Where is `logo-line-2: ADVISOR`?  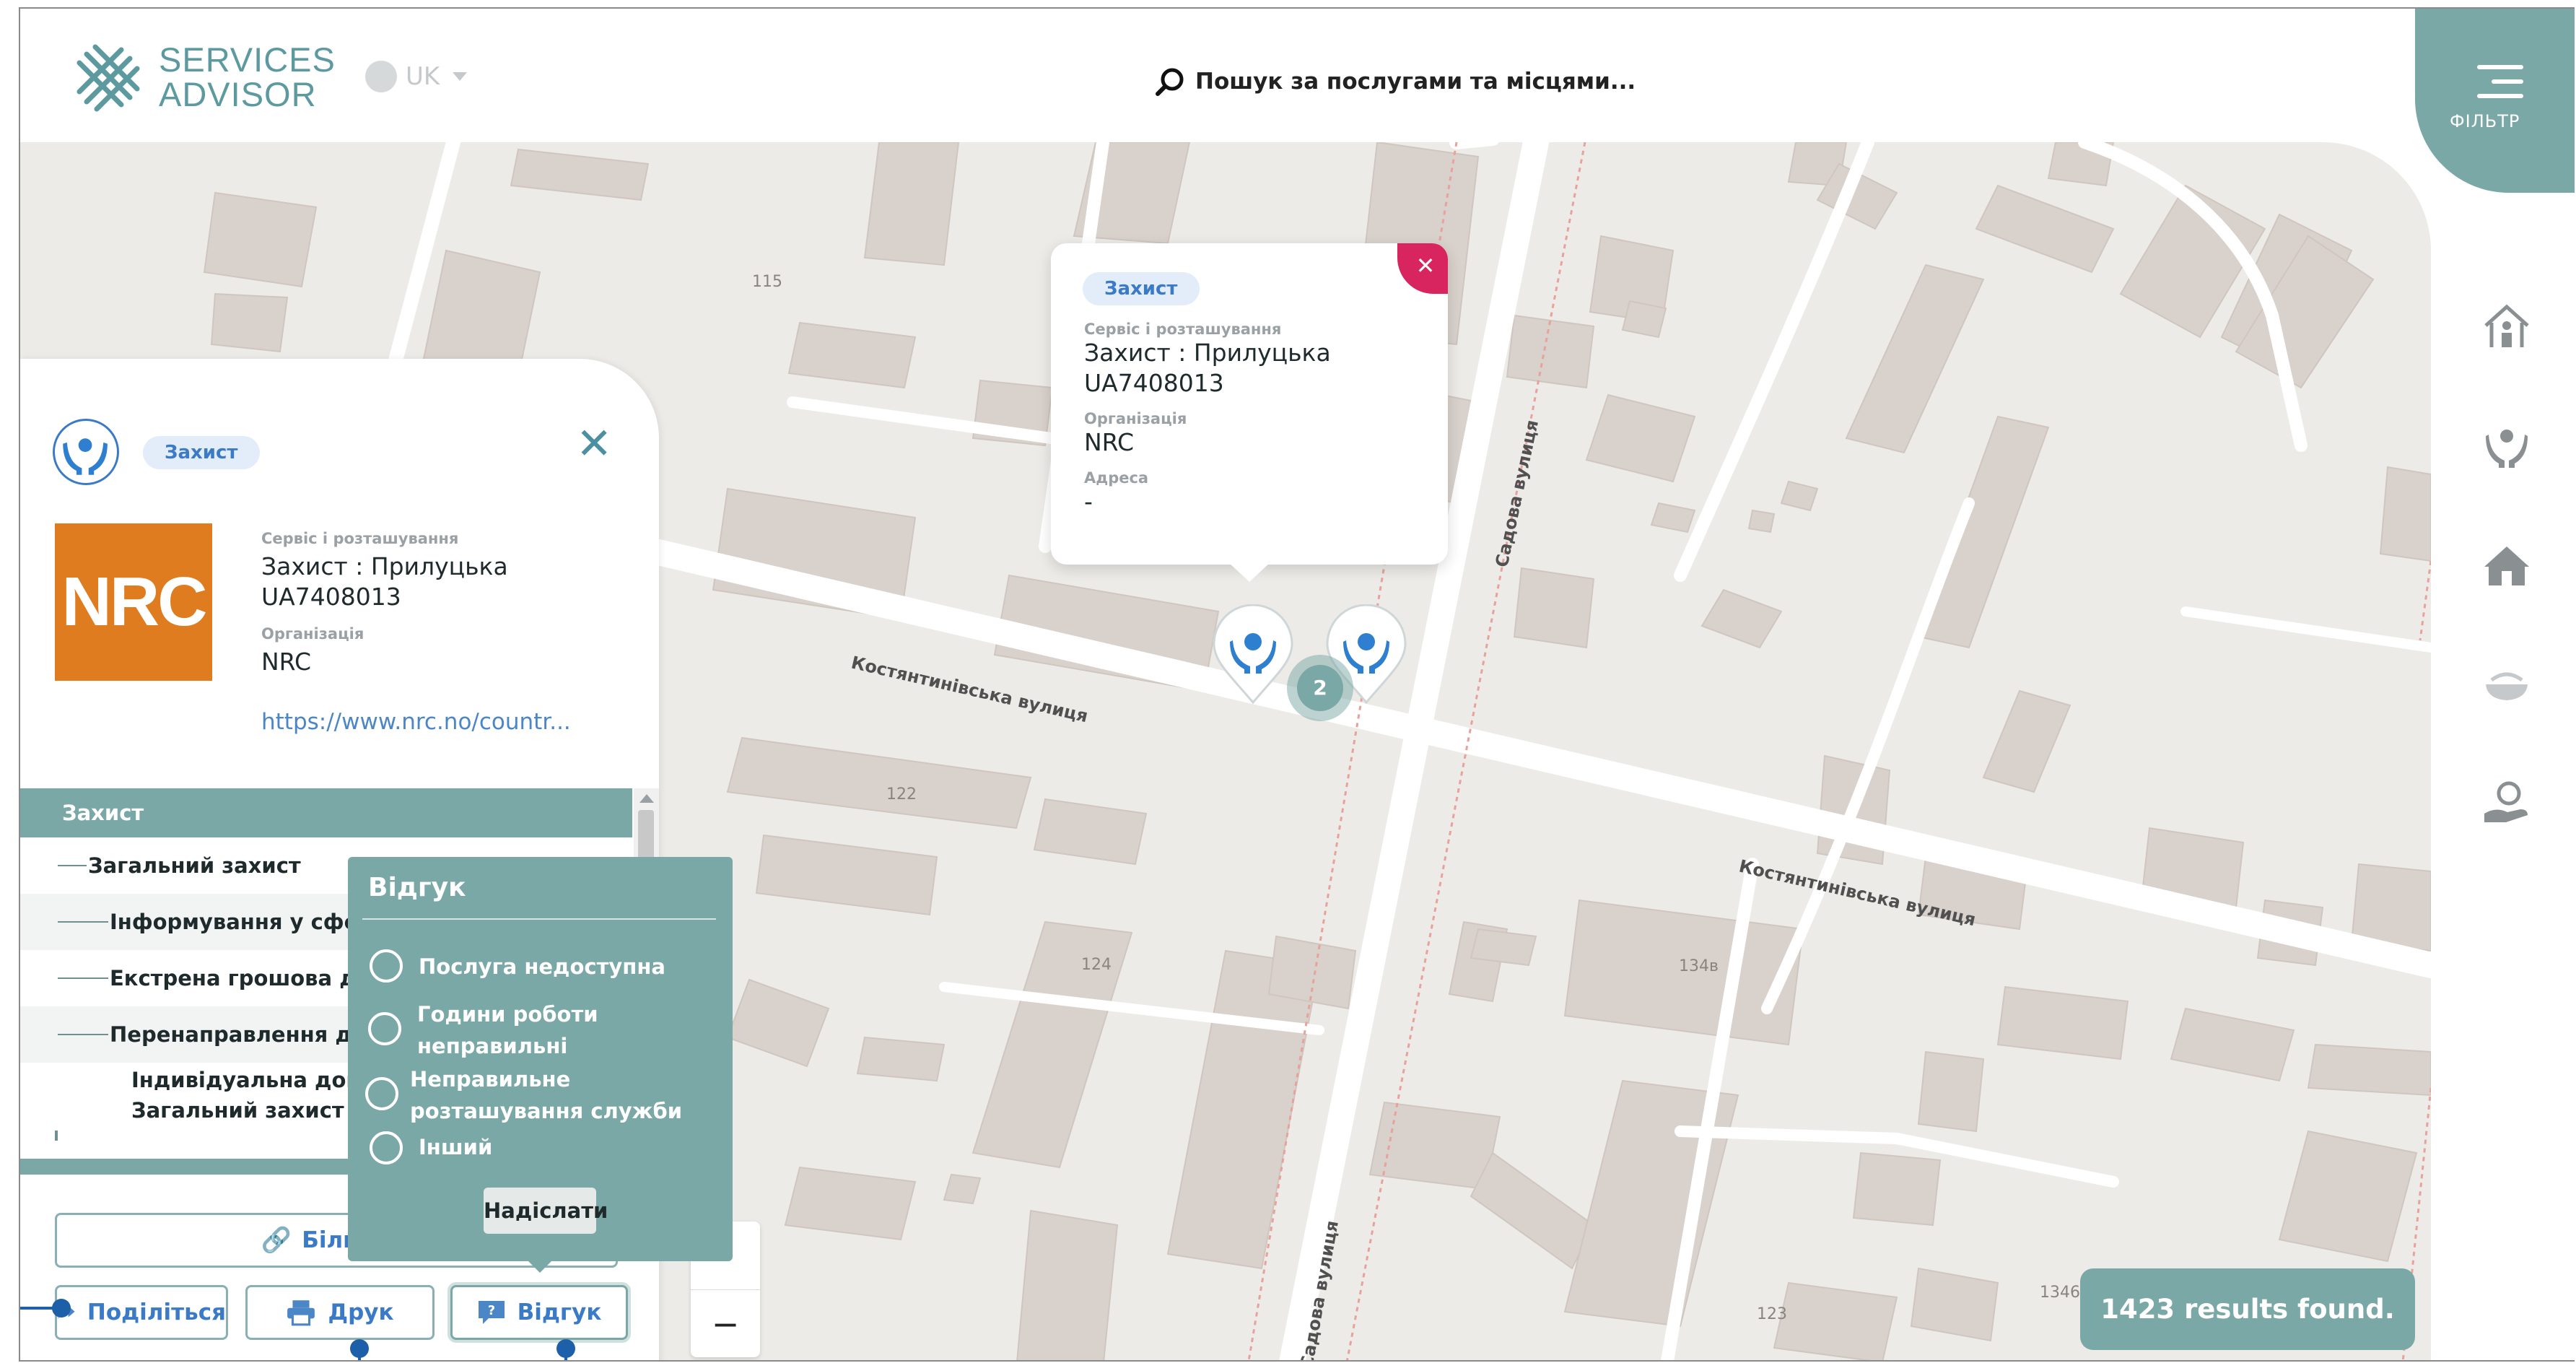
logo-line-2: ADVISOR is located at coordinates (238, 94).